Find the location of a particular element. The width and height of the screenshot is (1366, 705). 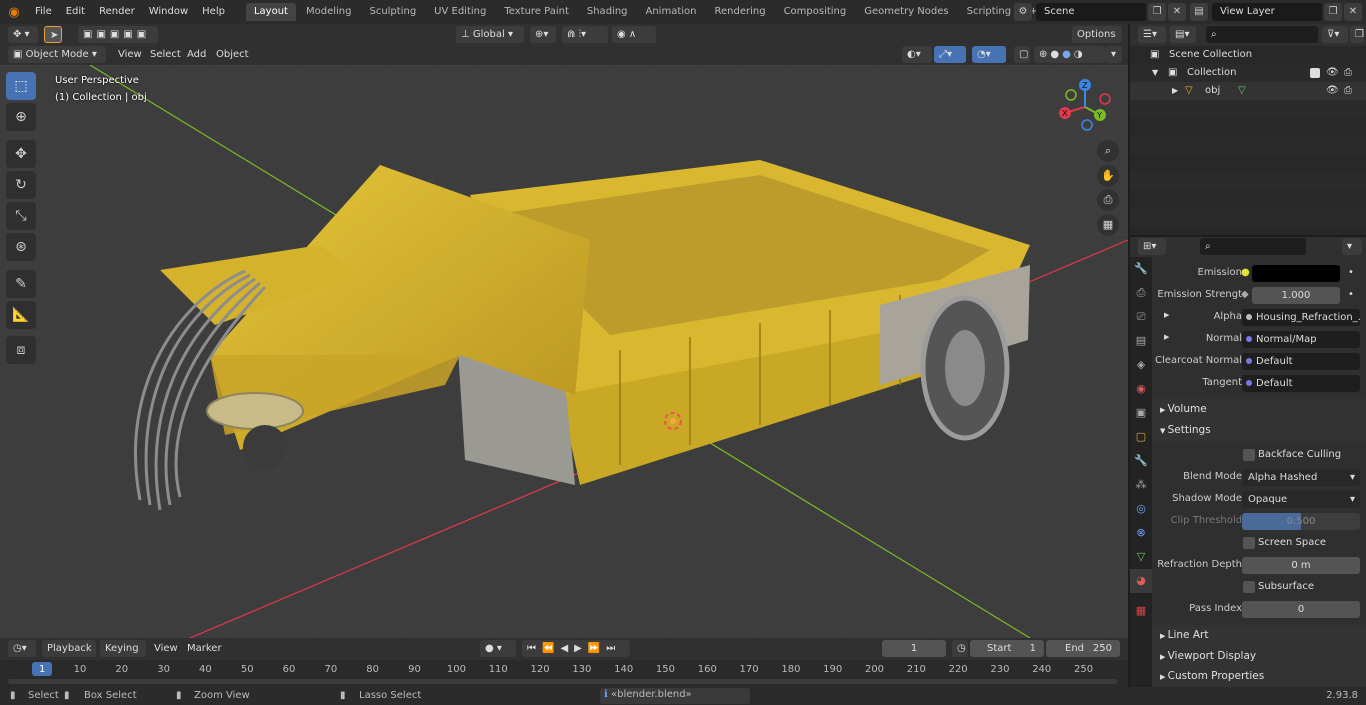

line-art-panel-header: ▶ Line Art is located at coordinates (1259, 635).